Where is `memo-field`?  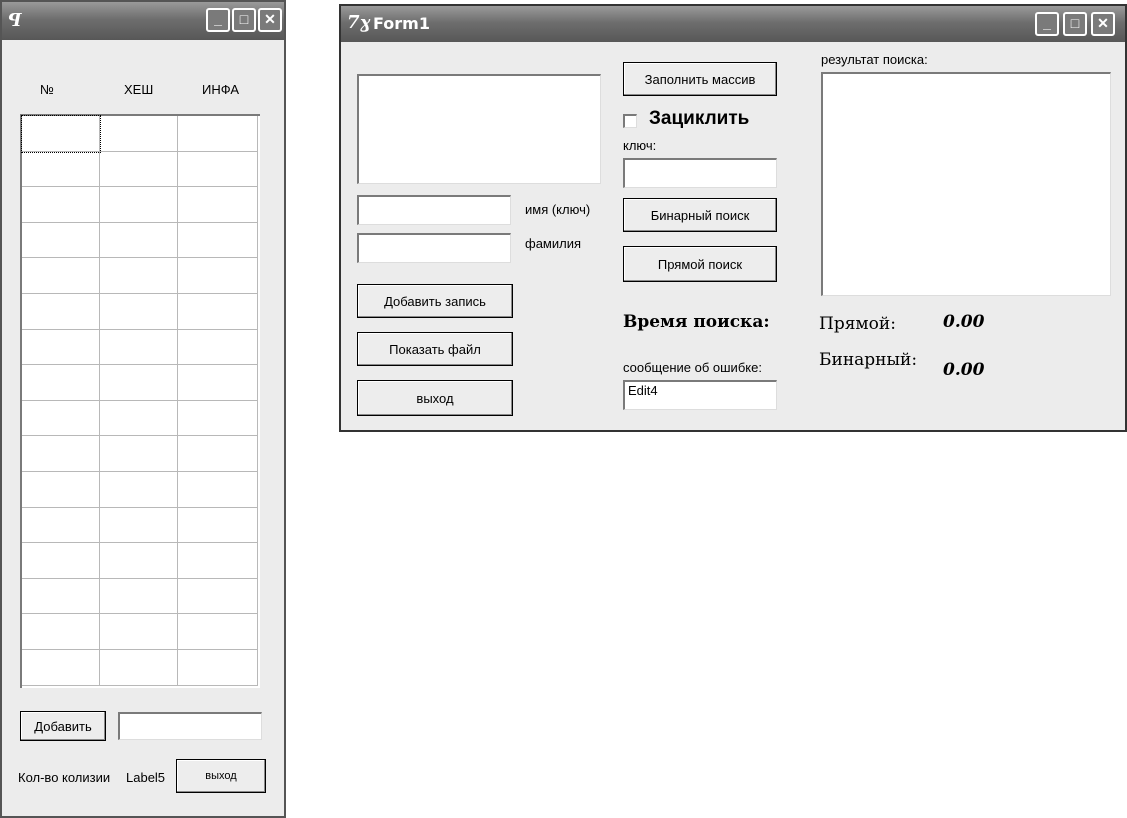
memo-field is located at coordinates (479, 129).